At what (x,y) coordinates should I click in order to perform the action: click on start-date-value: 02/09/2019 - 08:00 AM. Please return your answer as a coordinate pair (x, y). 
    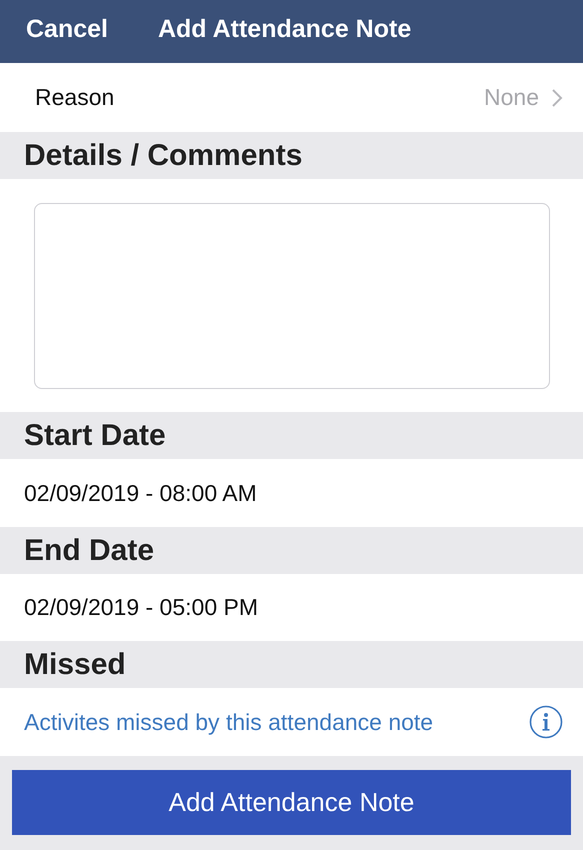
    Looking at the image, I should click on (140, 493).